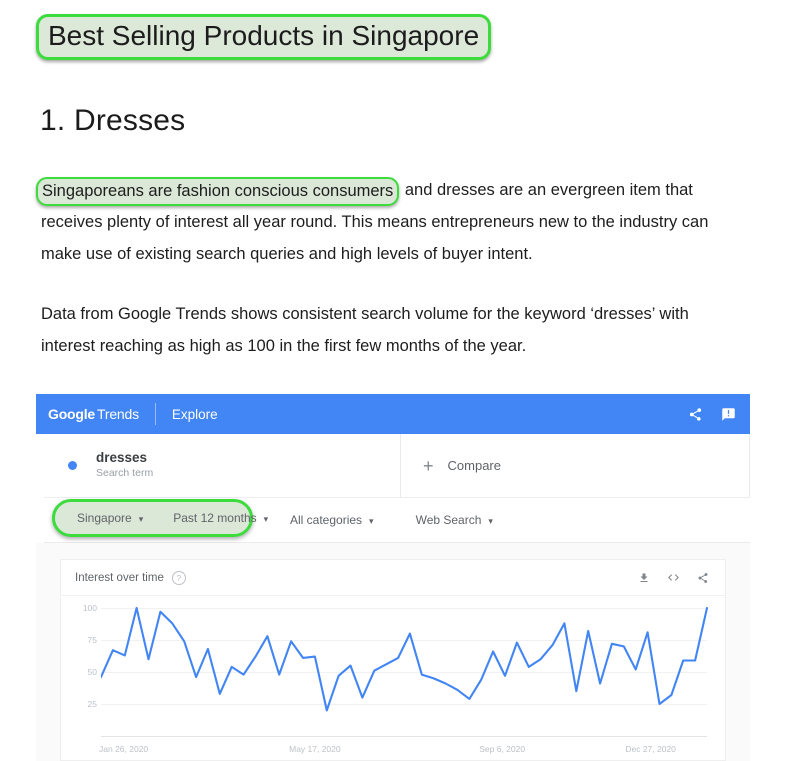 The height and width of the screenshot is (761, 786). What do you see at coordinates (72, 414) in the screenshot?
I see `logo-google-text: Google` at bounding box center [72, 414].